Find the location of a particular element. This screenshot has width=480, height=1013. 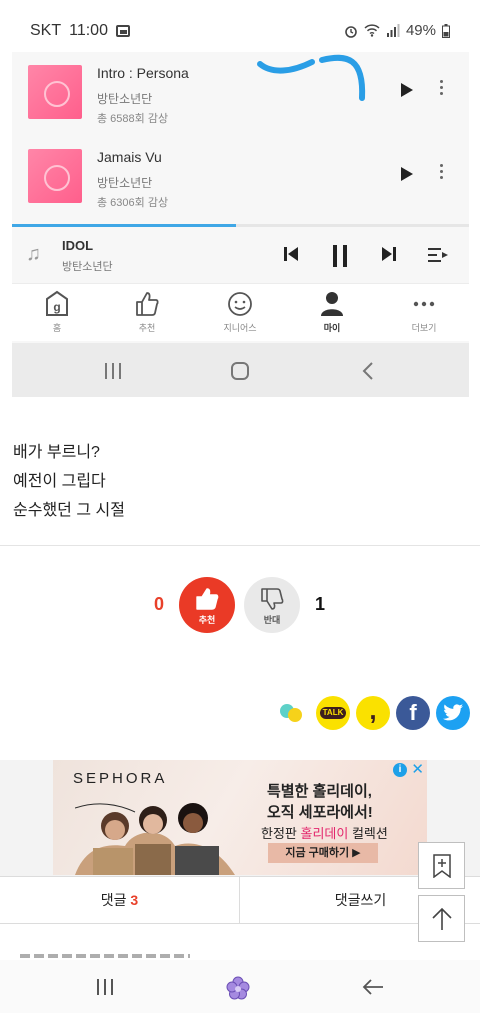

kakaostory-share-button: , is located at coordinates (373, 713).